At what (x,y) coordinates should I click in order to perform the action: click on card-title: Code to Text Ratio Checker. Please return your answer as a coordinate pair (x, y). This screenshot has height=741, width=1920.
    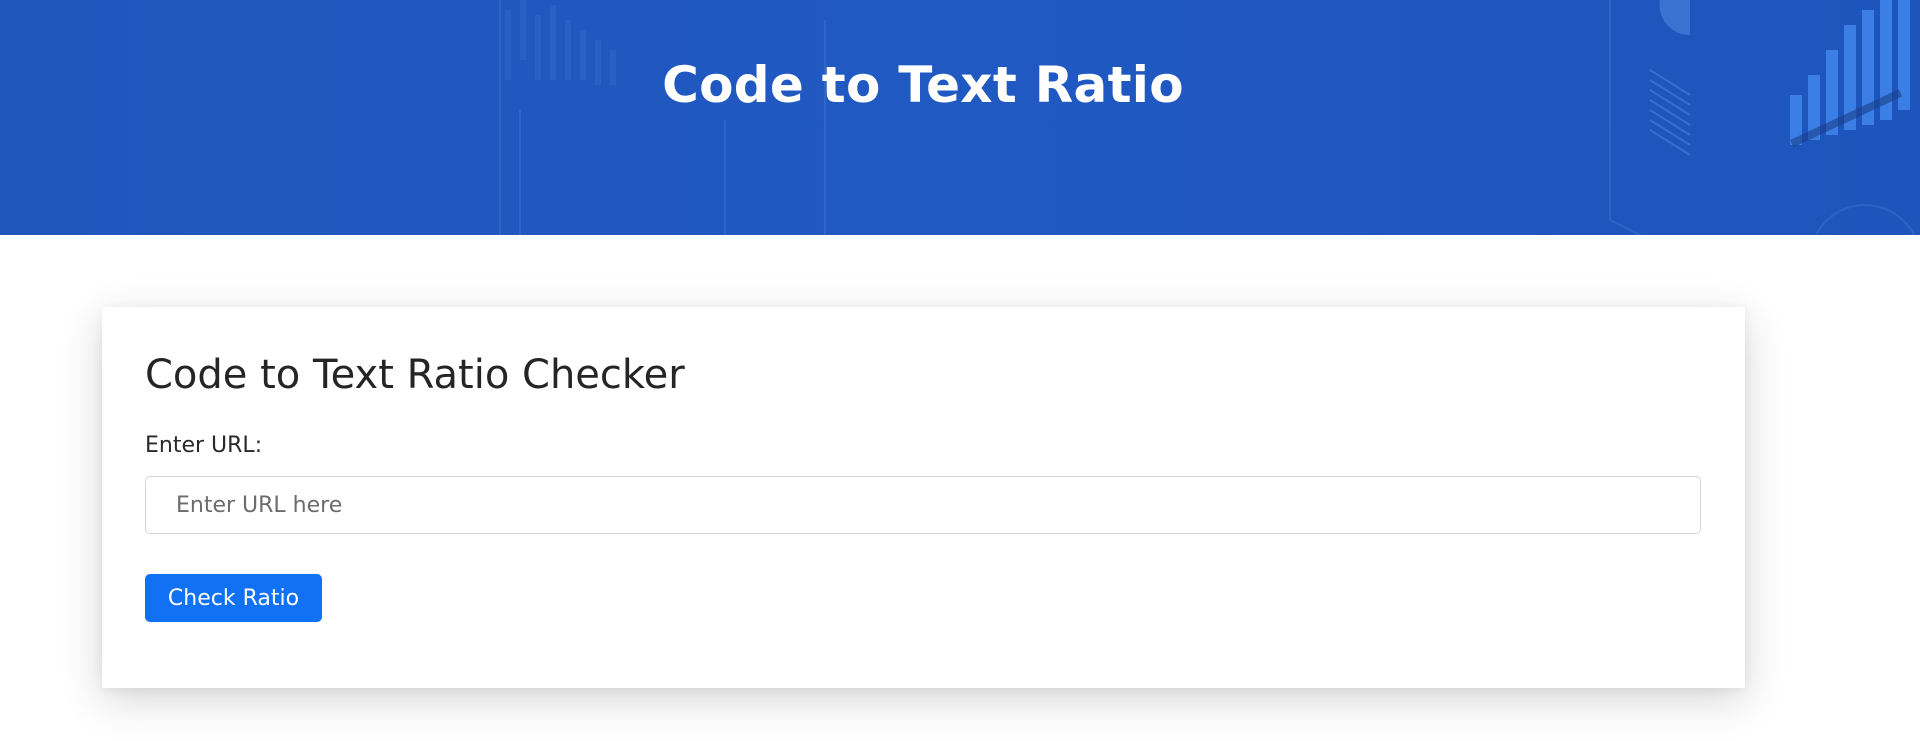
    Looking at the image, I should click on (415, 375).